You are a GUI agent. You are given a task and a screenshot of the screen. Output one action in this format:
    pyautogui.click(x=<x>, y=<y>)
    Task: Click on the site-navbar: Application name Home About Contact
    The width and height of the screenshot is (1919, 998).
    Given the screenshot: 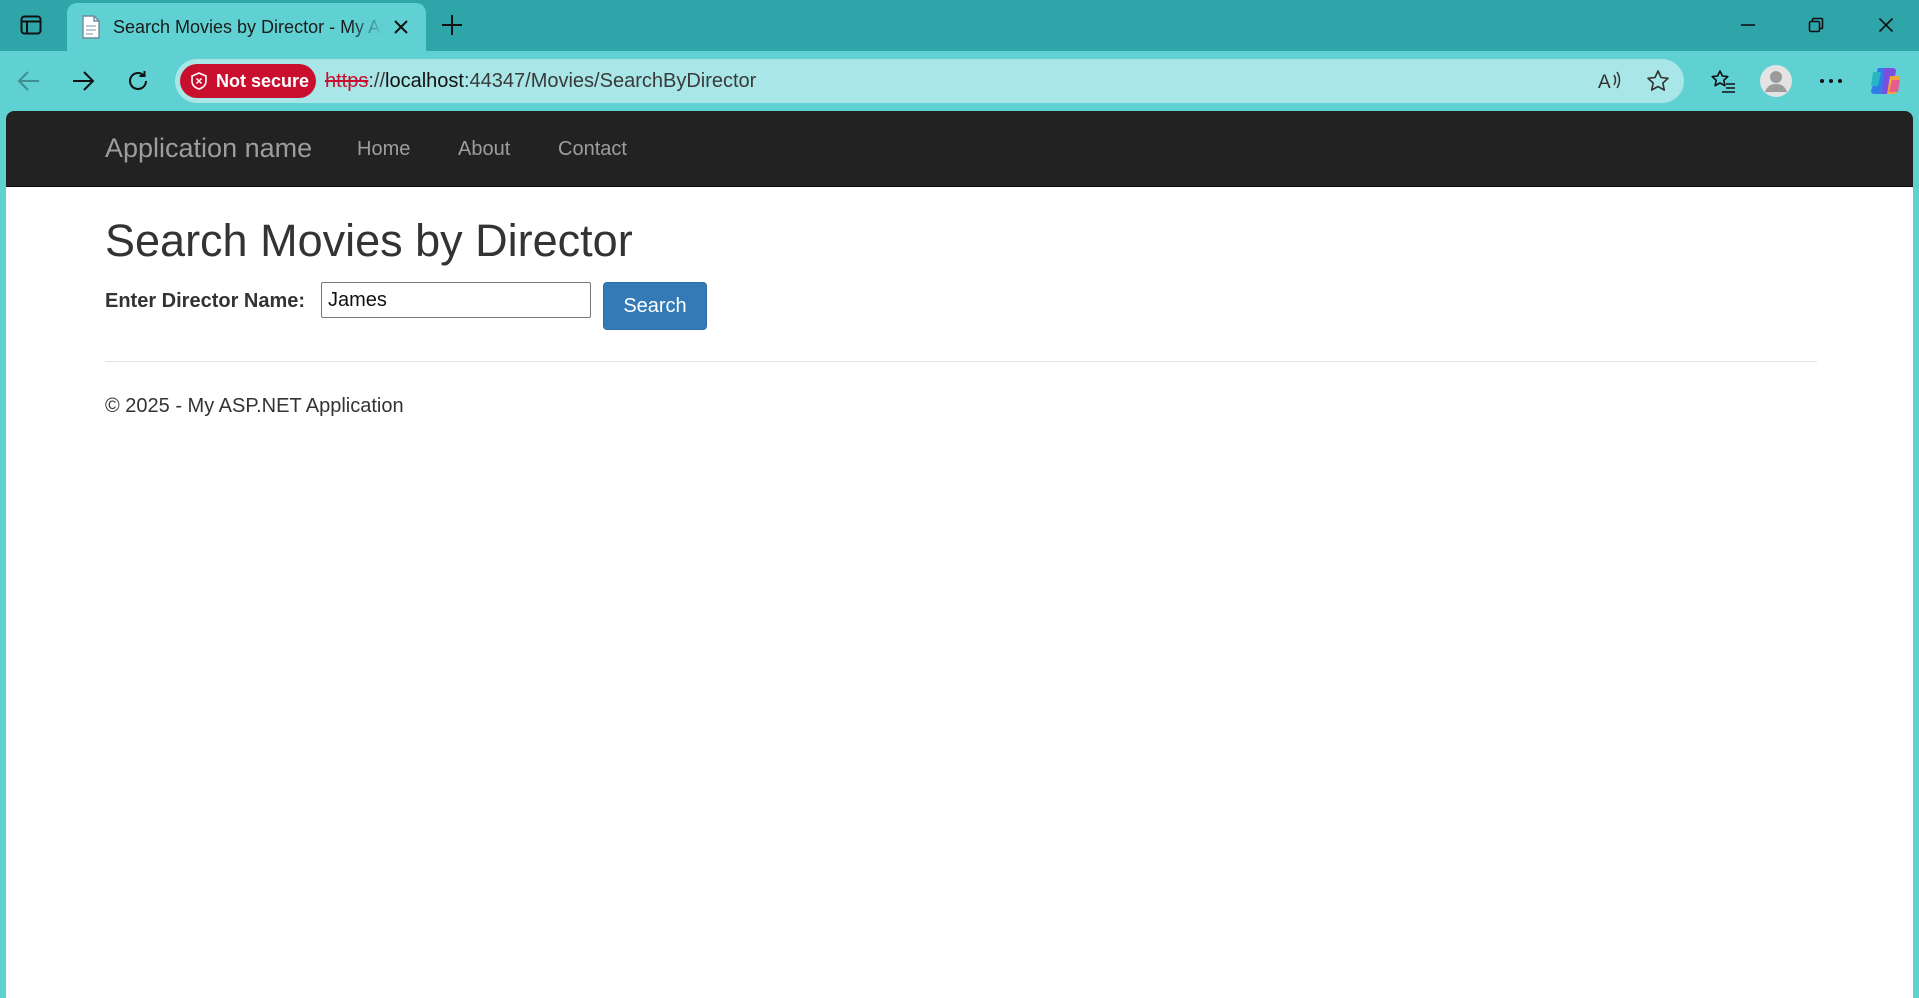 What is the action you would take?
    pyautogui.click(x=959, y=149)
    